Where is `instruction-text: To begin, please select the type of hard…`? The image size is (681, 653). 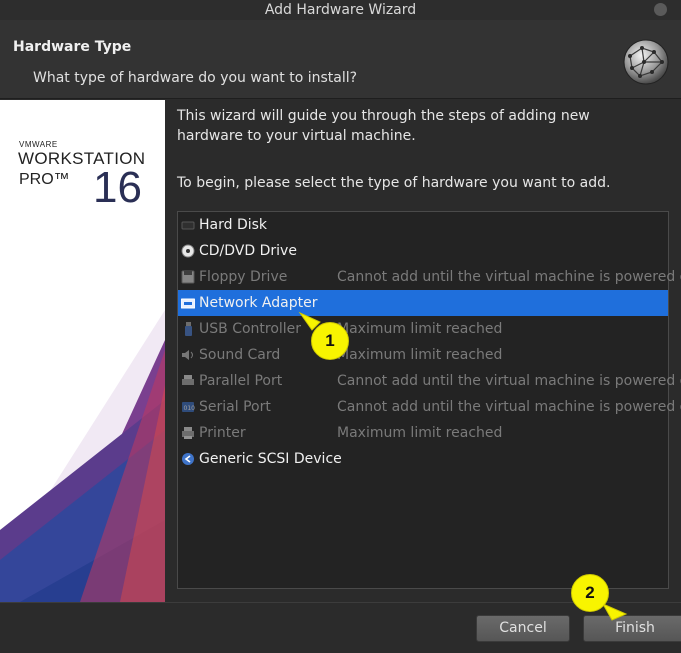
instruction-text: To begin, please select the type of hard… is located at coordinates (394, 183).